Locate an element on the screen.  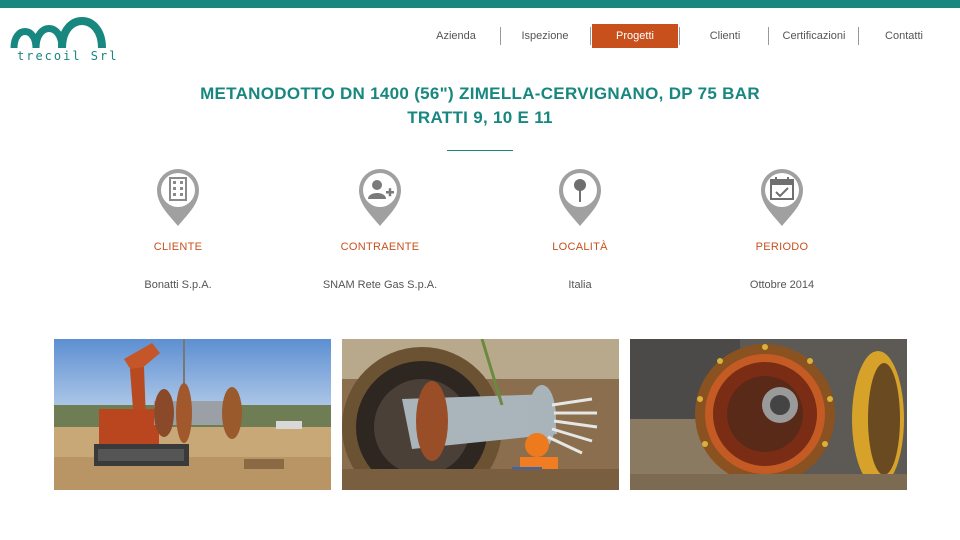
info-label-contraente: CONTRAENTE is located at coordinates (380, 247).